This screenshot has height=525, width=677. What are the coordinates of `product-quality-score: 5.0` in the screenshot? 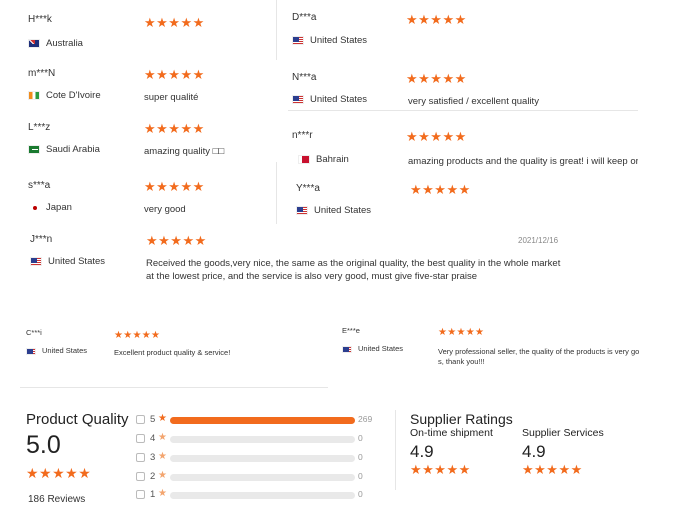 It's located at (43, 445).